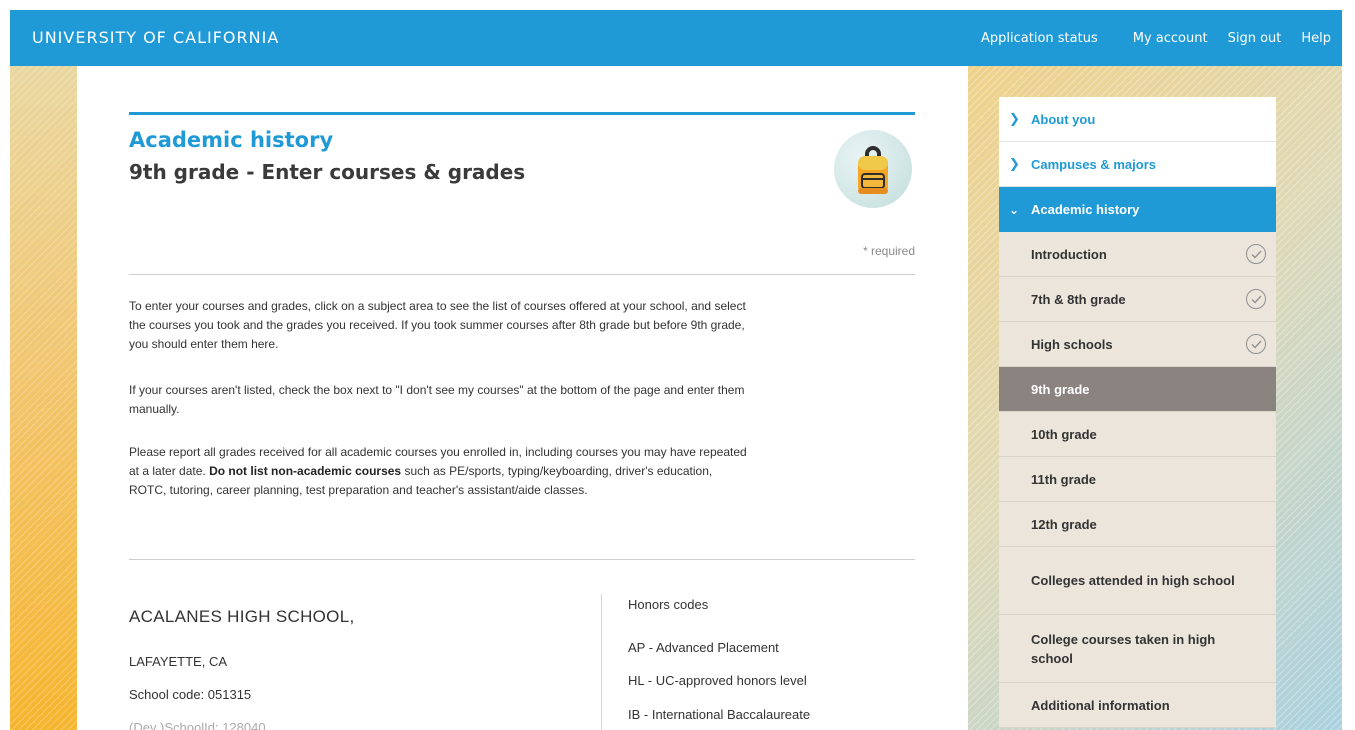 The height and width of the screenshot is (730, 1355). What do you see at coordinates (1063, 119) in the screenshot?
I see `sidebar-section-label: About you` at bounding box center [1063, 119].